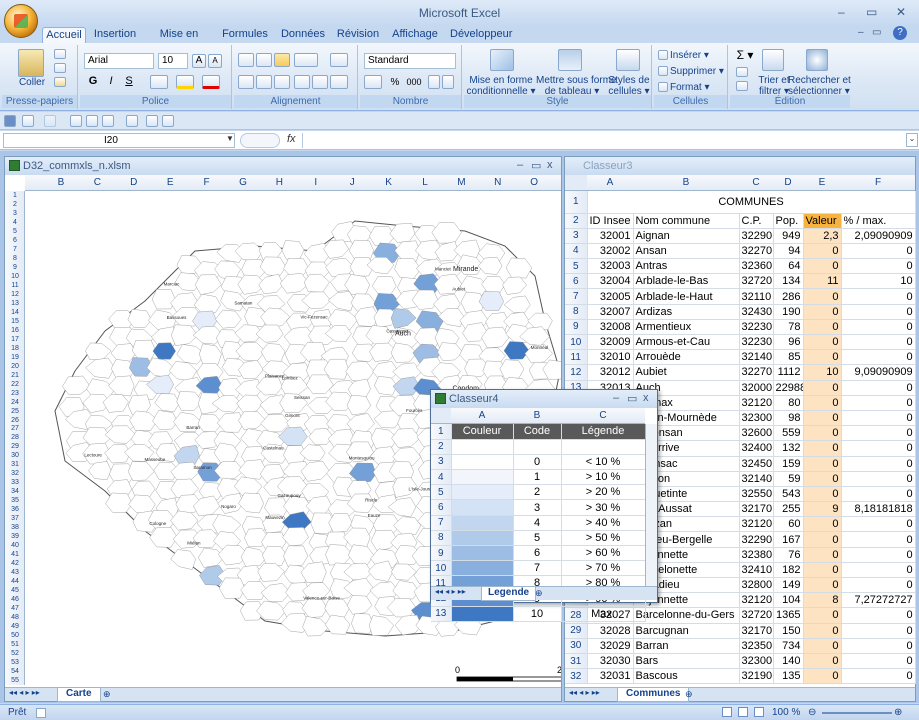 Image resolution: width=919 pixels, height=720 pixels. What do you see at coordinates (14, 608) in the screenshot?
I see `map-row-header: 47` at bounding box center [14, 608].